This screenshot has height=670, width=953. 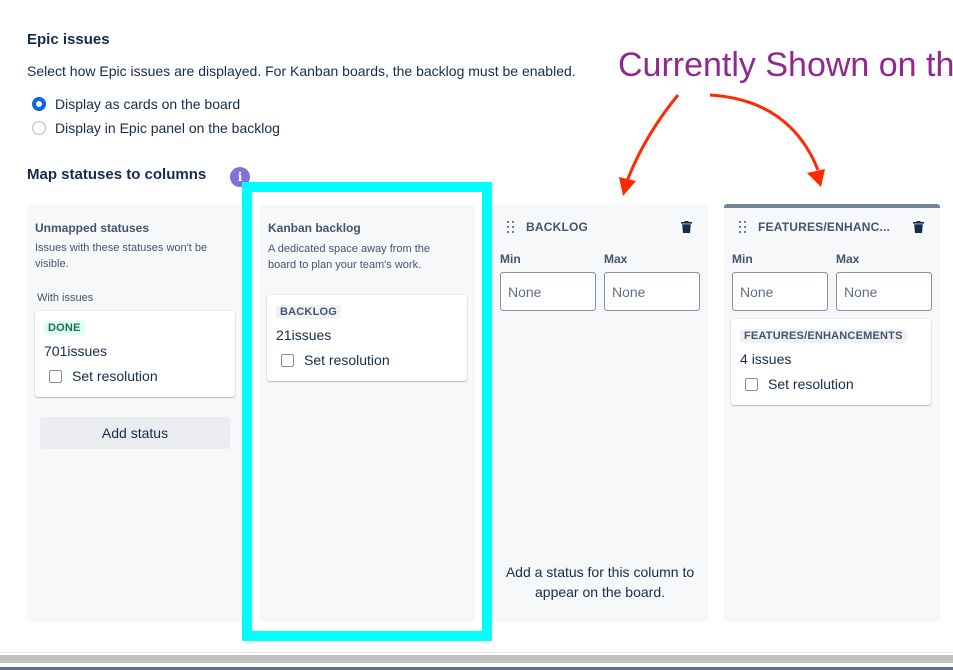 I want to click on info-icon: i, so click(x=240, y=177).